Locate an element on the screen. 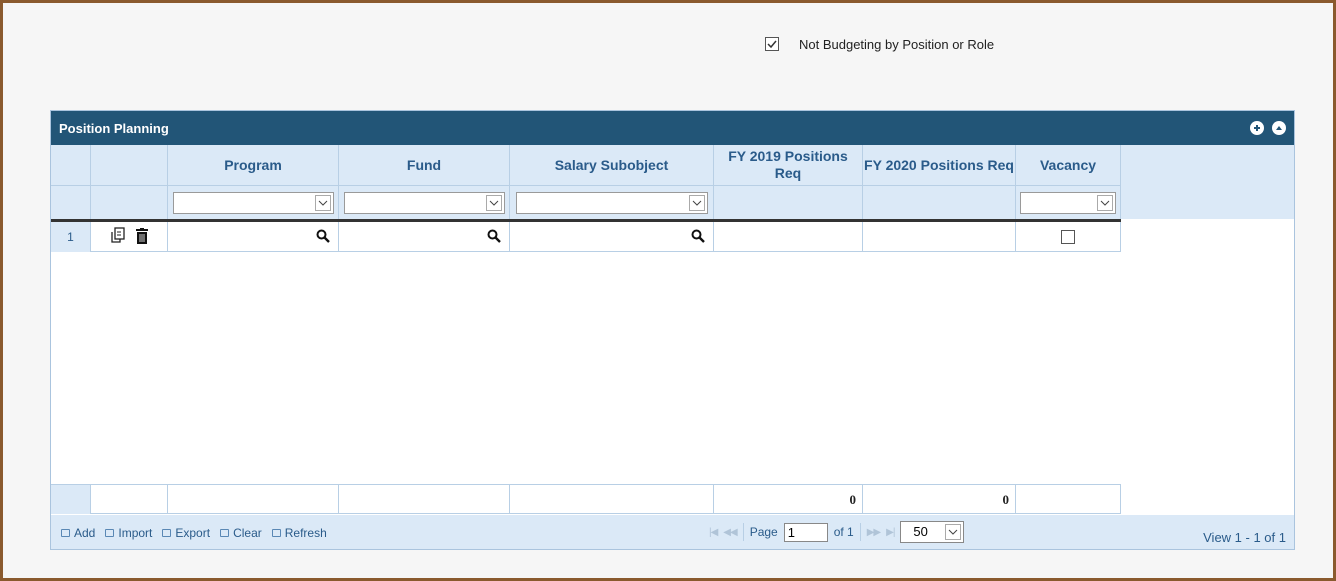  next-page-icon: ▶▶ is located at coordinates (874, 532).